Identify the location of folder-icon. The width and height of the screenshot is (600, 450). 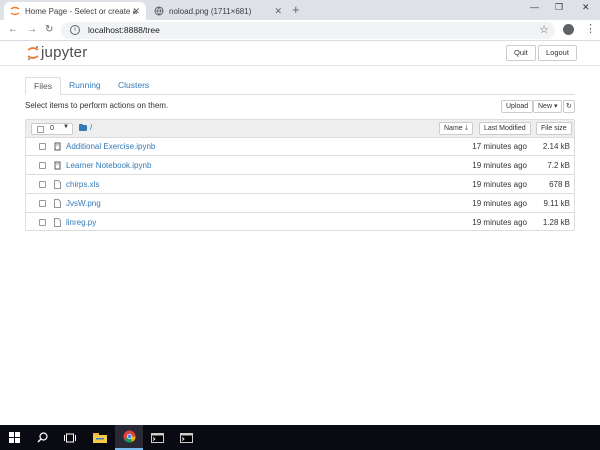
(83, 127).